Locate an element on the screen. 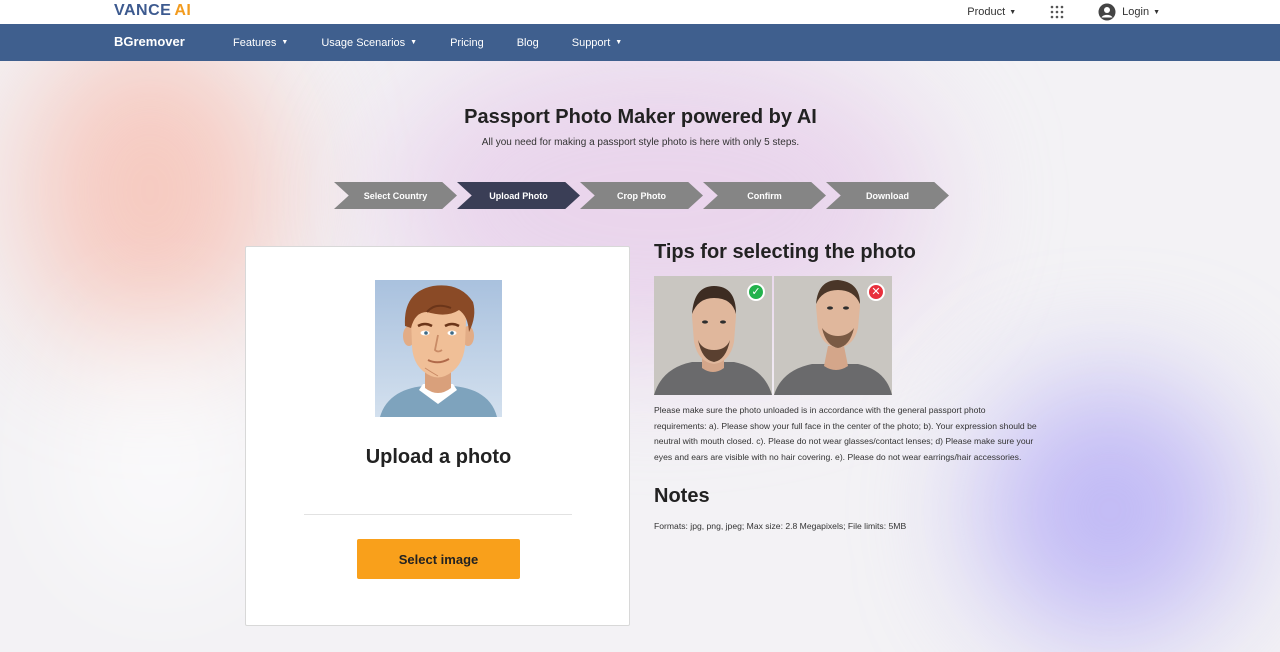 The image size is (1280, 652). step-crop-photo: Crop Photo is located at coordinates (641, 195).